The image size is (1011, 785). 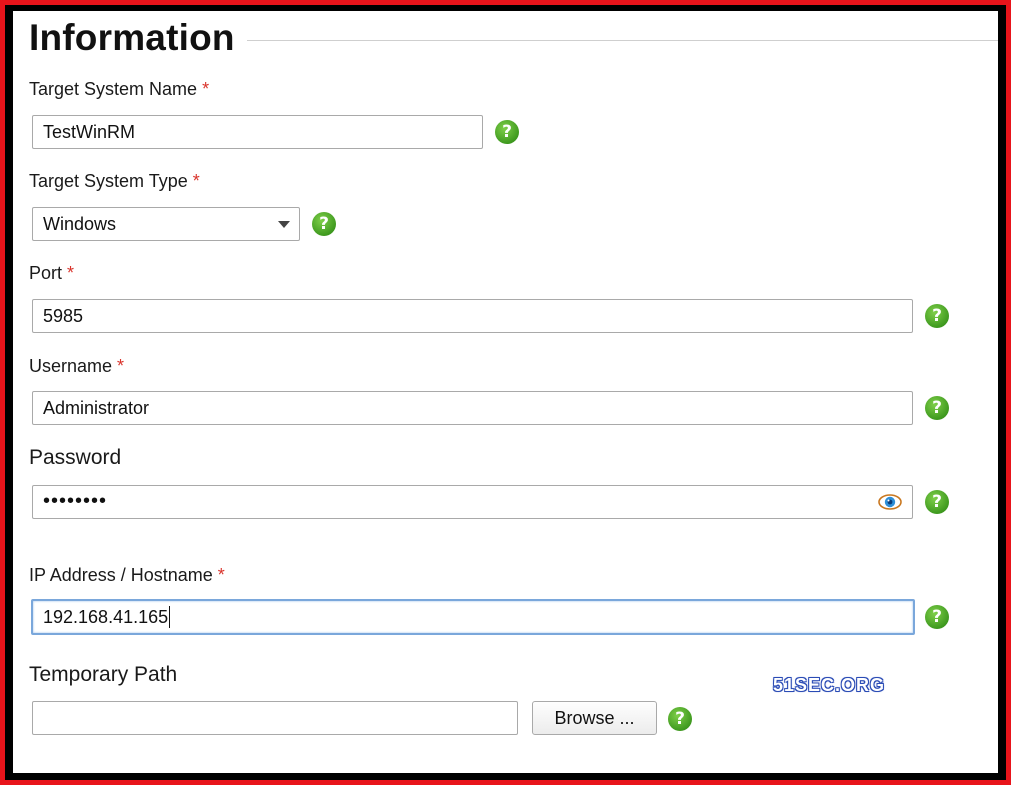 I want to click on target-name-value: TestWinRM, so click(x=89, y=131).